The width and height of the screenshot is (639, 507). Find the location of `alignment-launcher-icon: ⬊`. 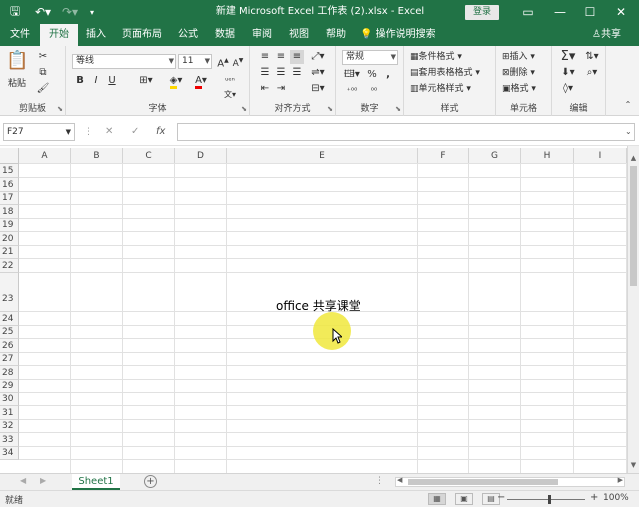

alignment-launcher-icon: ⬊ is located at coordinates (330, 109).